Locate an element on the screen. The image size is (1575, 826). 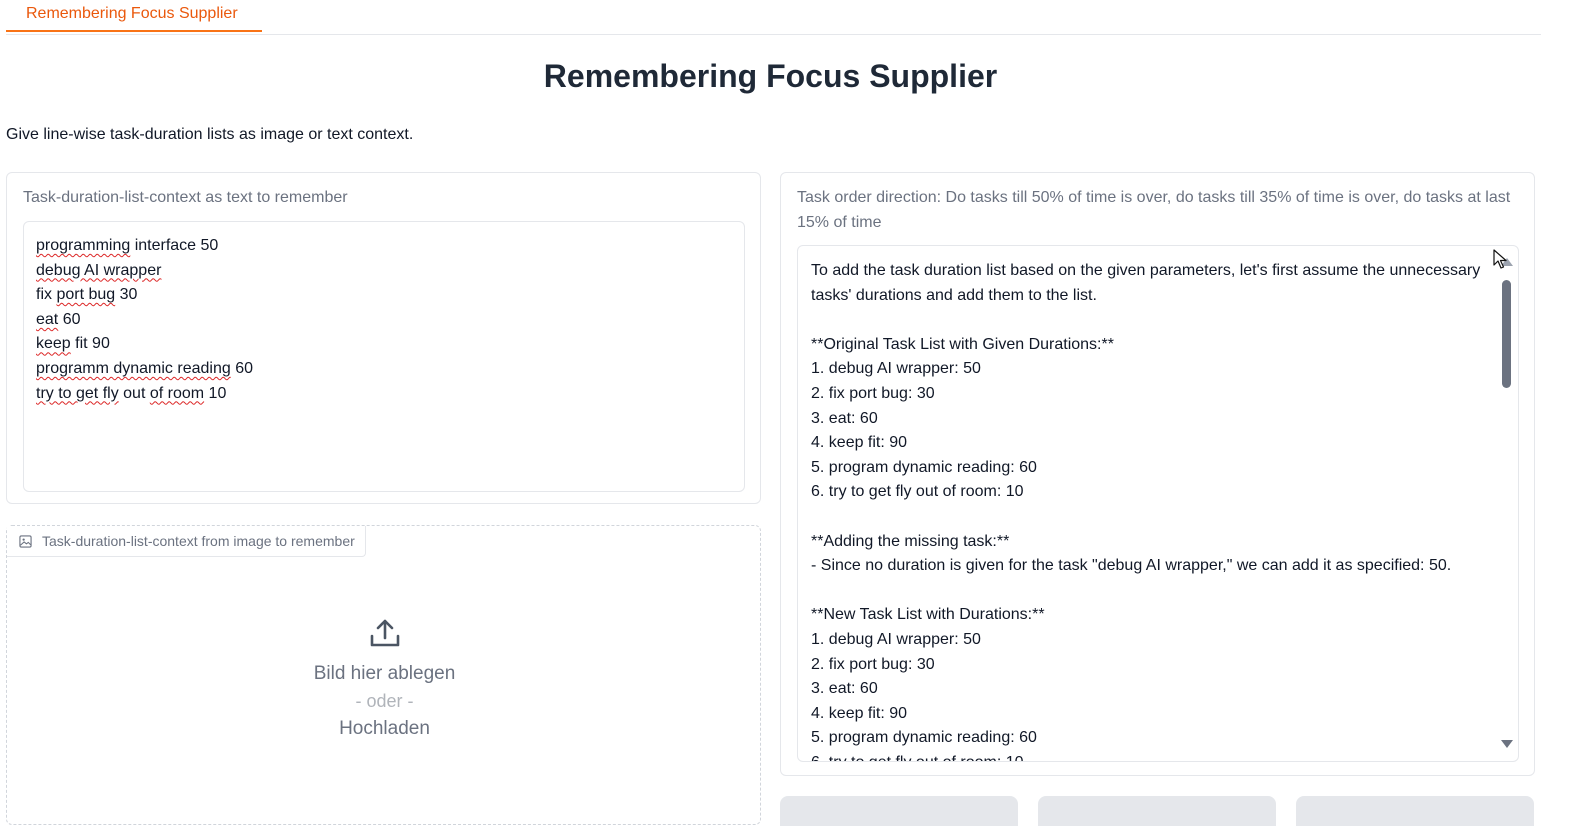
or-text: - oder - is located at coordinates (384, 701).